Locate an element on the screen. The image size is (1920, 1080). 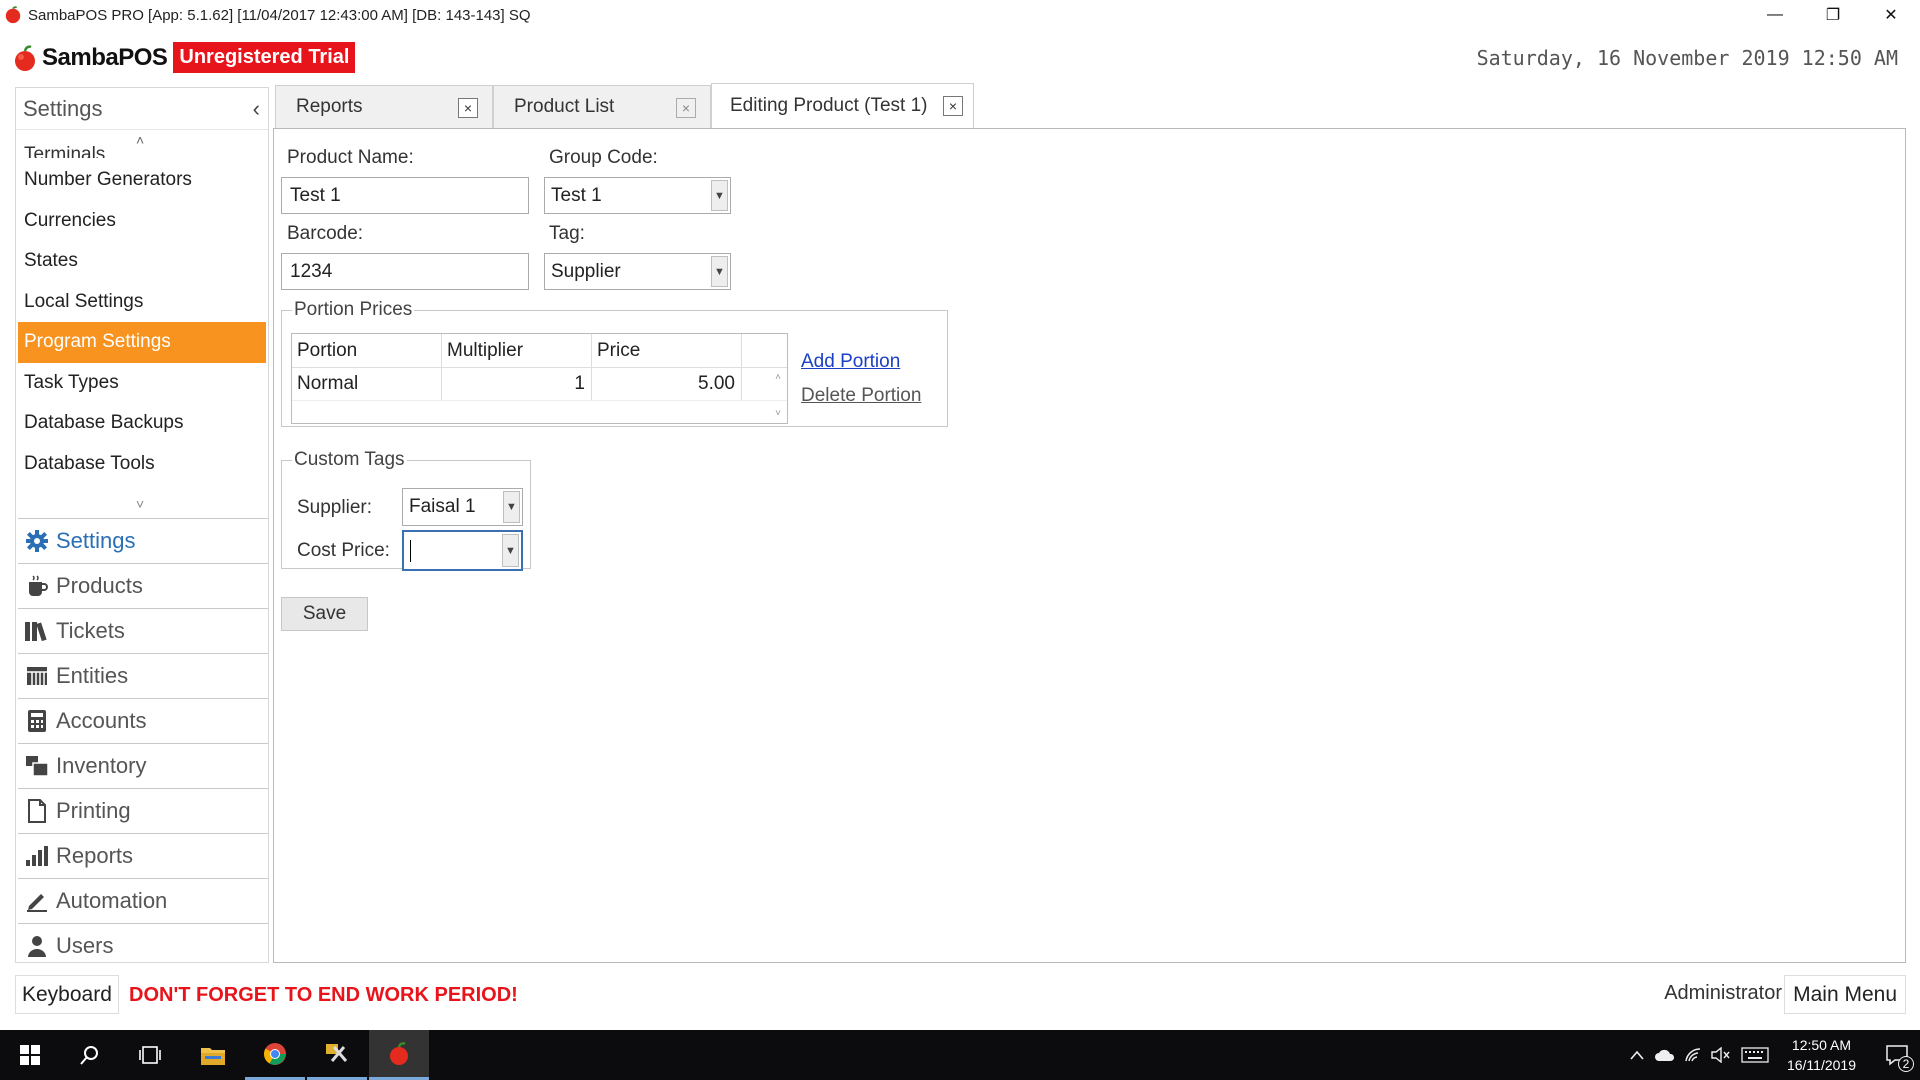
supplier-value: Faisal 1 is located at coordinates (442, 506).